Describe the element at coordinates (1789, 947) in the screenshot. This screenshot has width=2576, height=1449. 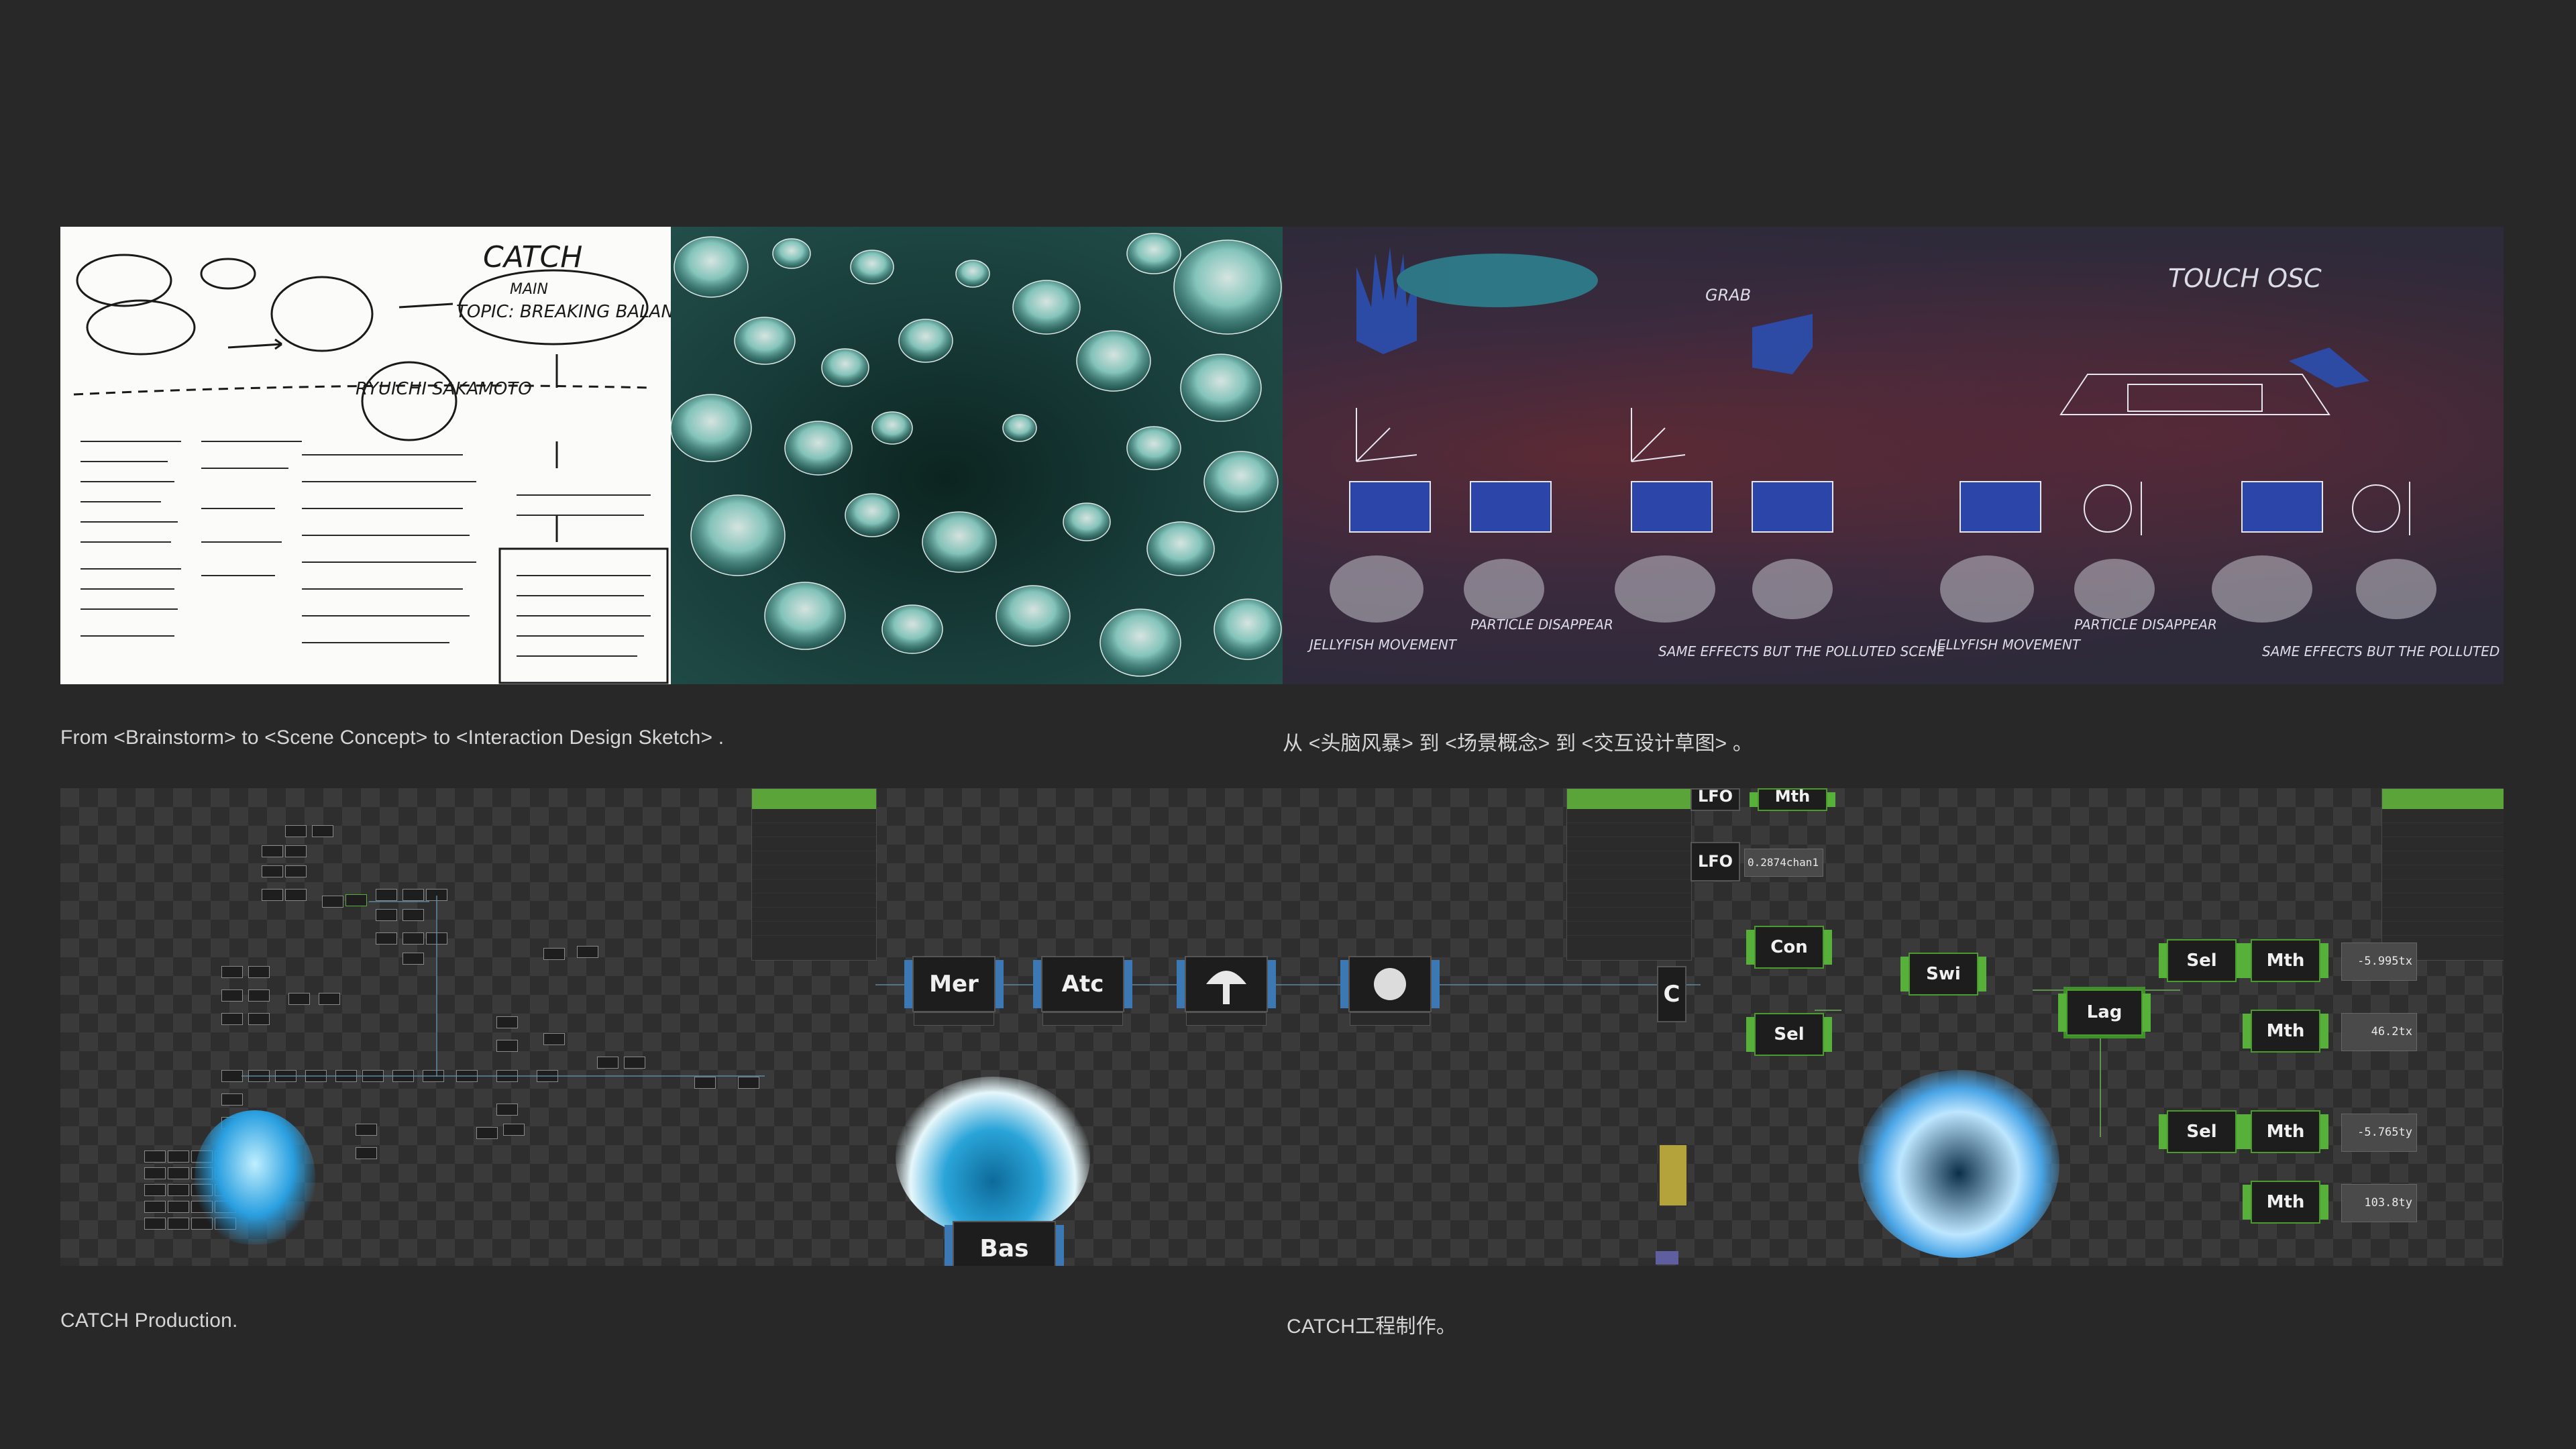
I see `node-constant: Con` at that location.